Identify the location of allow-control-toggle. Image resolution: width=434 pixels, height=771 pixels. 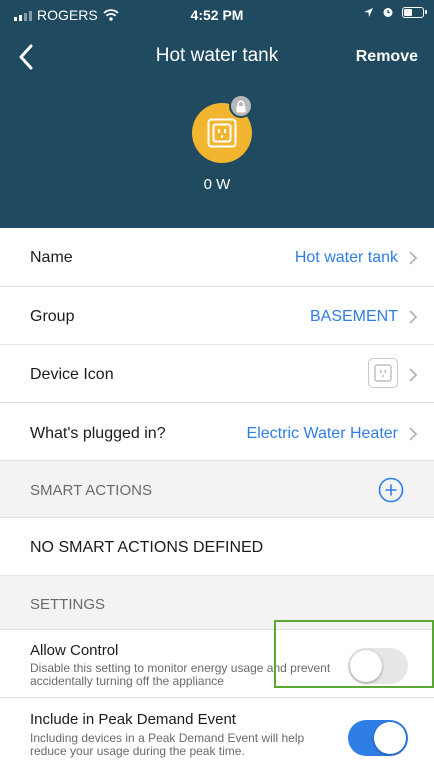
(378, 666).